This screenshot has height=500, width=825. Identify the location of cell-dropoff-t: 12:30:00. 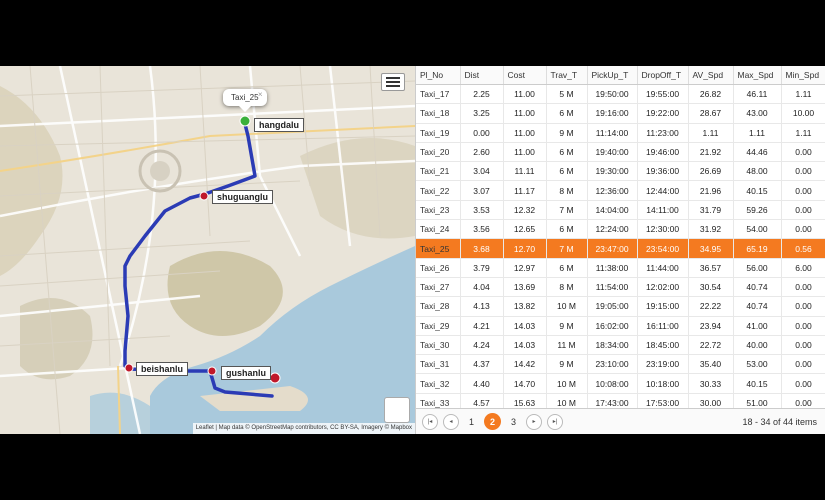
(663, 229).